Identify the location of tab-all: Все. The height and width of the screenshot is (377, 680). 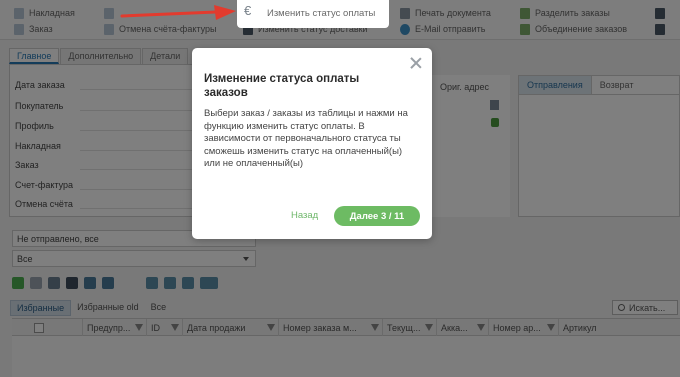
(159, 308).